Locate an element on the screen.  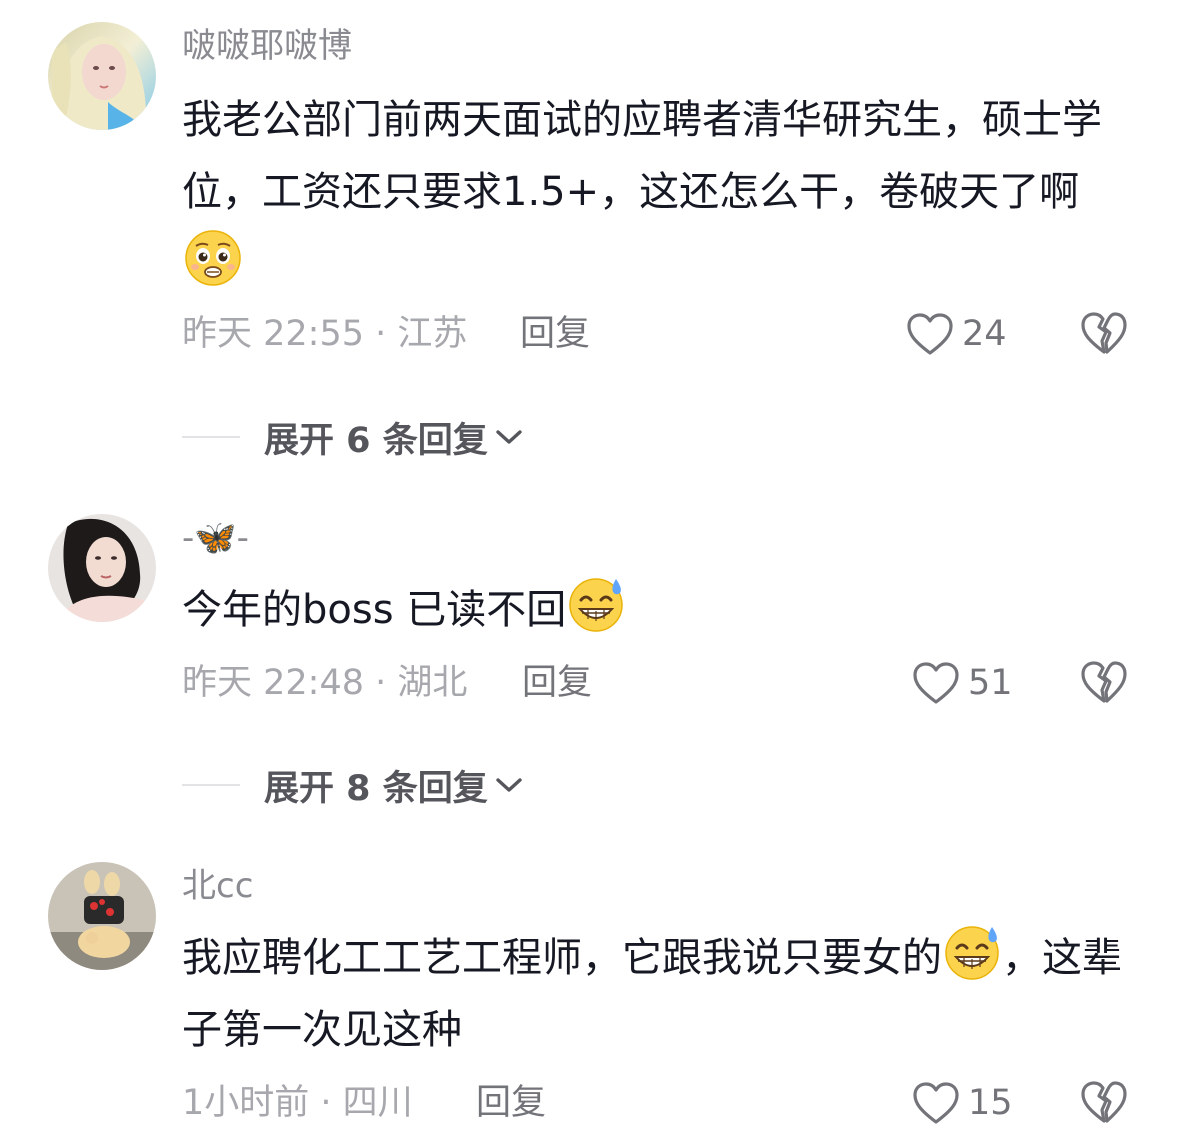
expand-replies-label: 展开 8 条回复 is located at coordinates (376, 788).